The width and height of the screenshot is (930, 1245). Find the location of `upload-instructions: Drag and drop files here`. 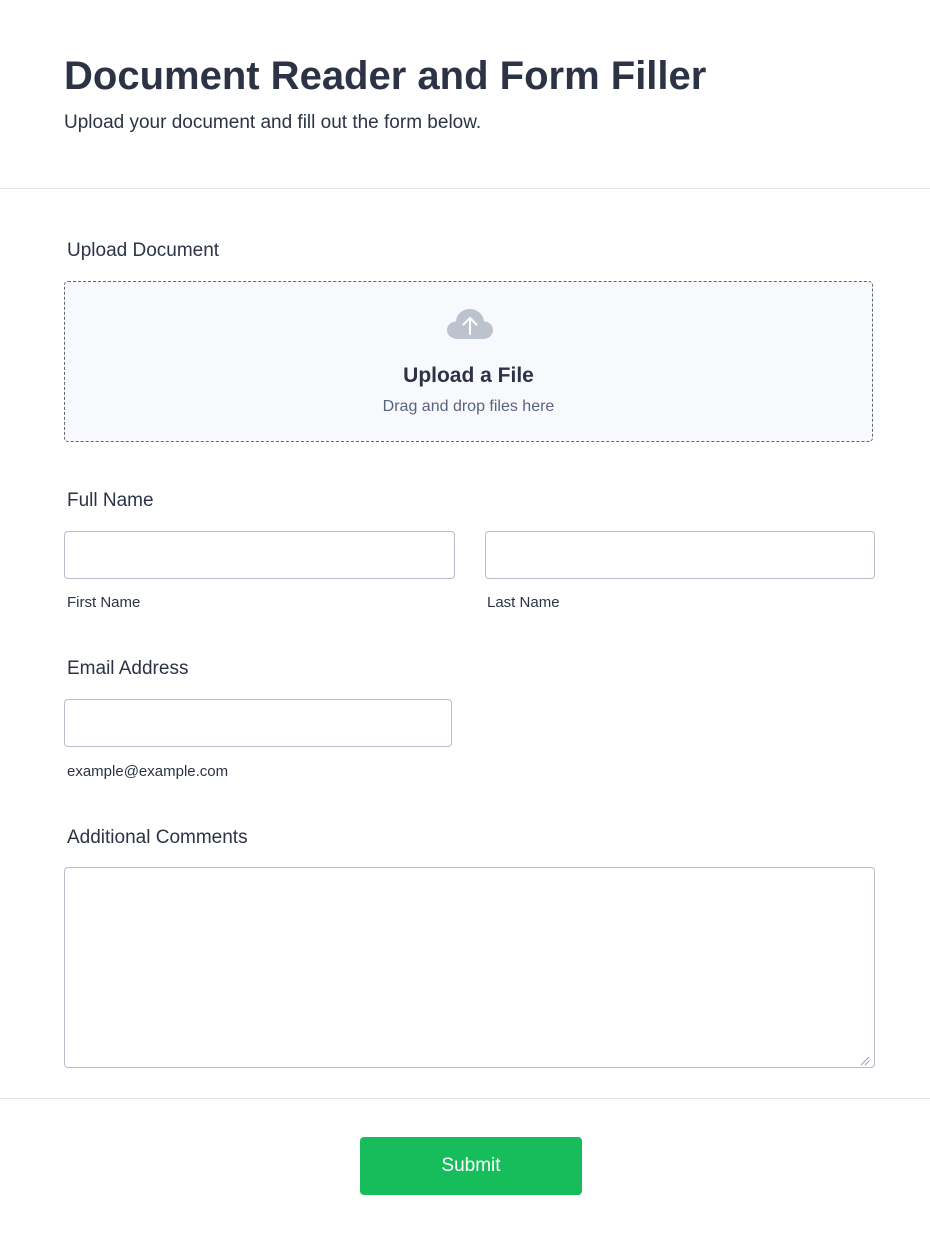

upload-instructions: Drag and drop files here is located at coordinates (468, 406).